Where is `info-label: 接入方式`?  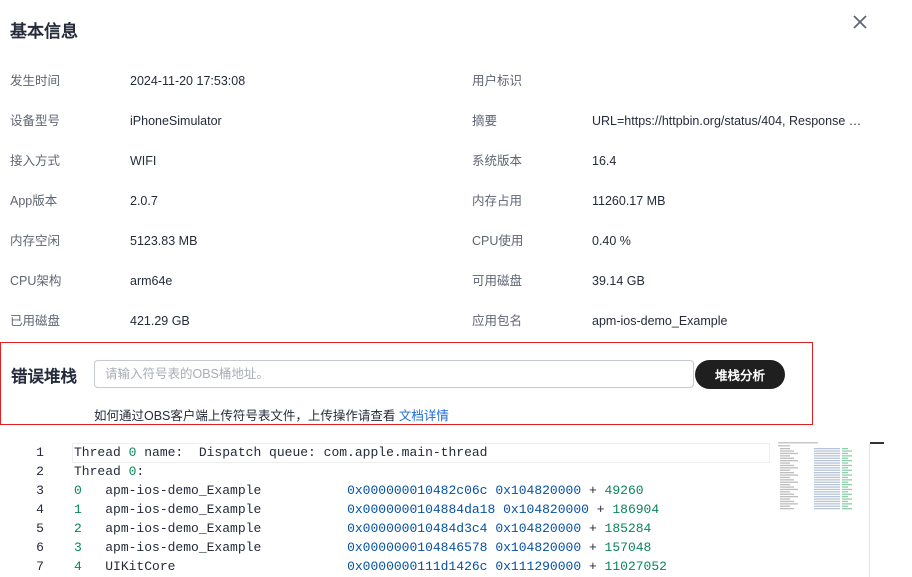
info-label: 接入方式 is located at coordinates (35, 161).